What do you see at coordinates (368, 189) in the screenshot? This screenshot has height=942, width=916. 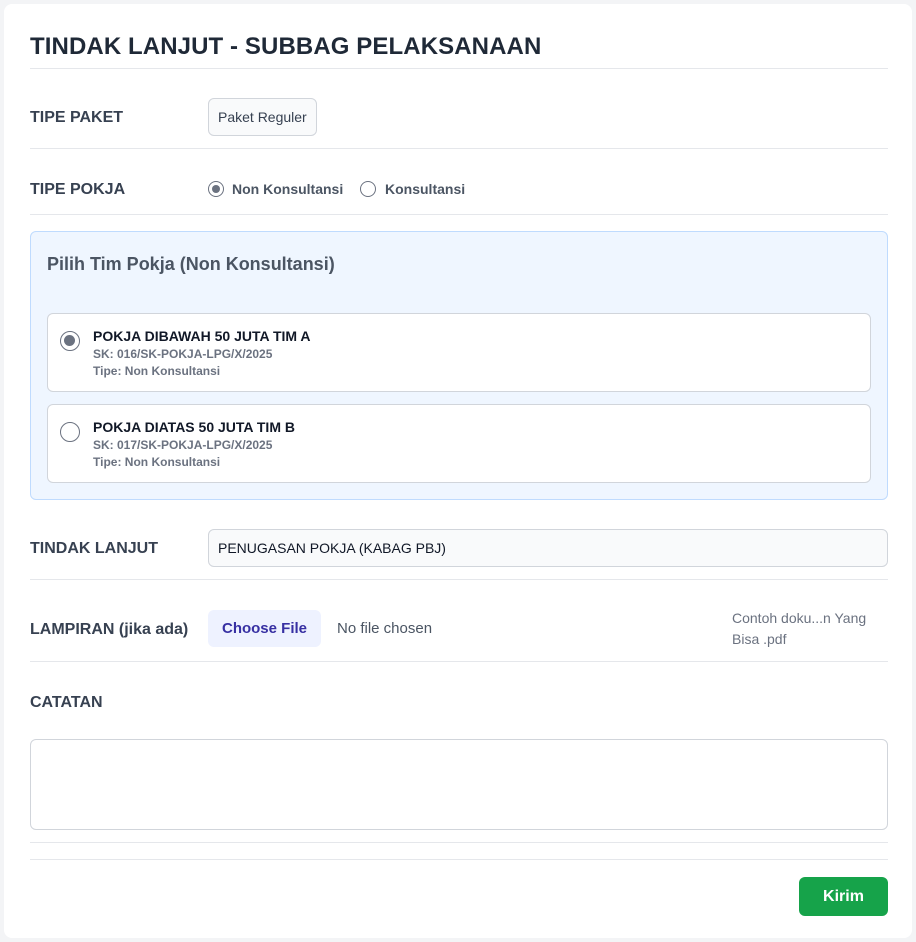 I see `radio-konsultansi` at bounding box center [368, 189].